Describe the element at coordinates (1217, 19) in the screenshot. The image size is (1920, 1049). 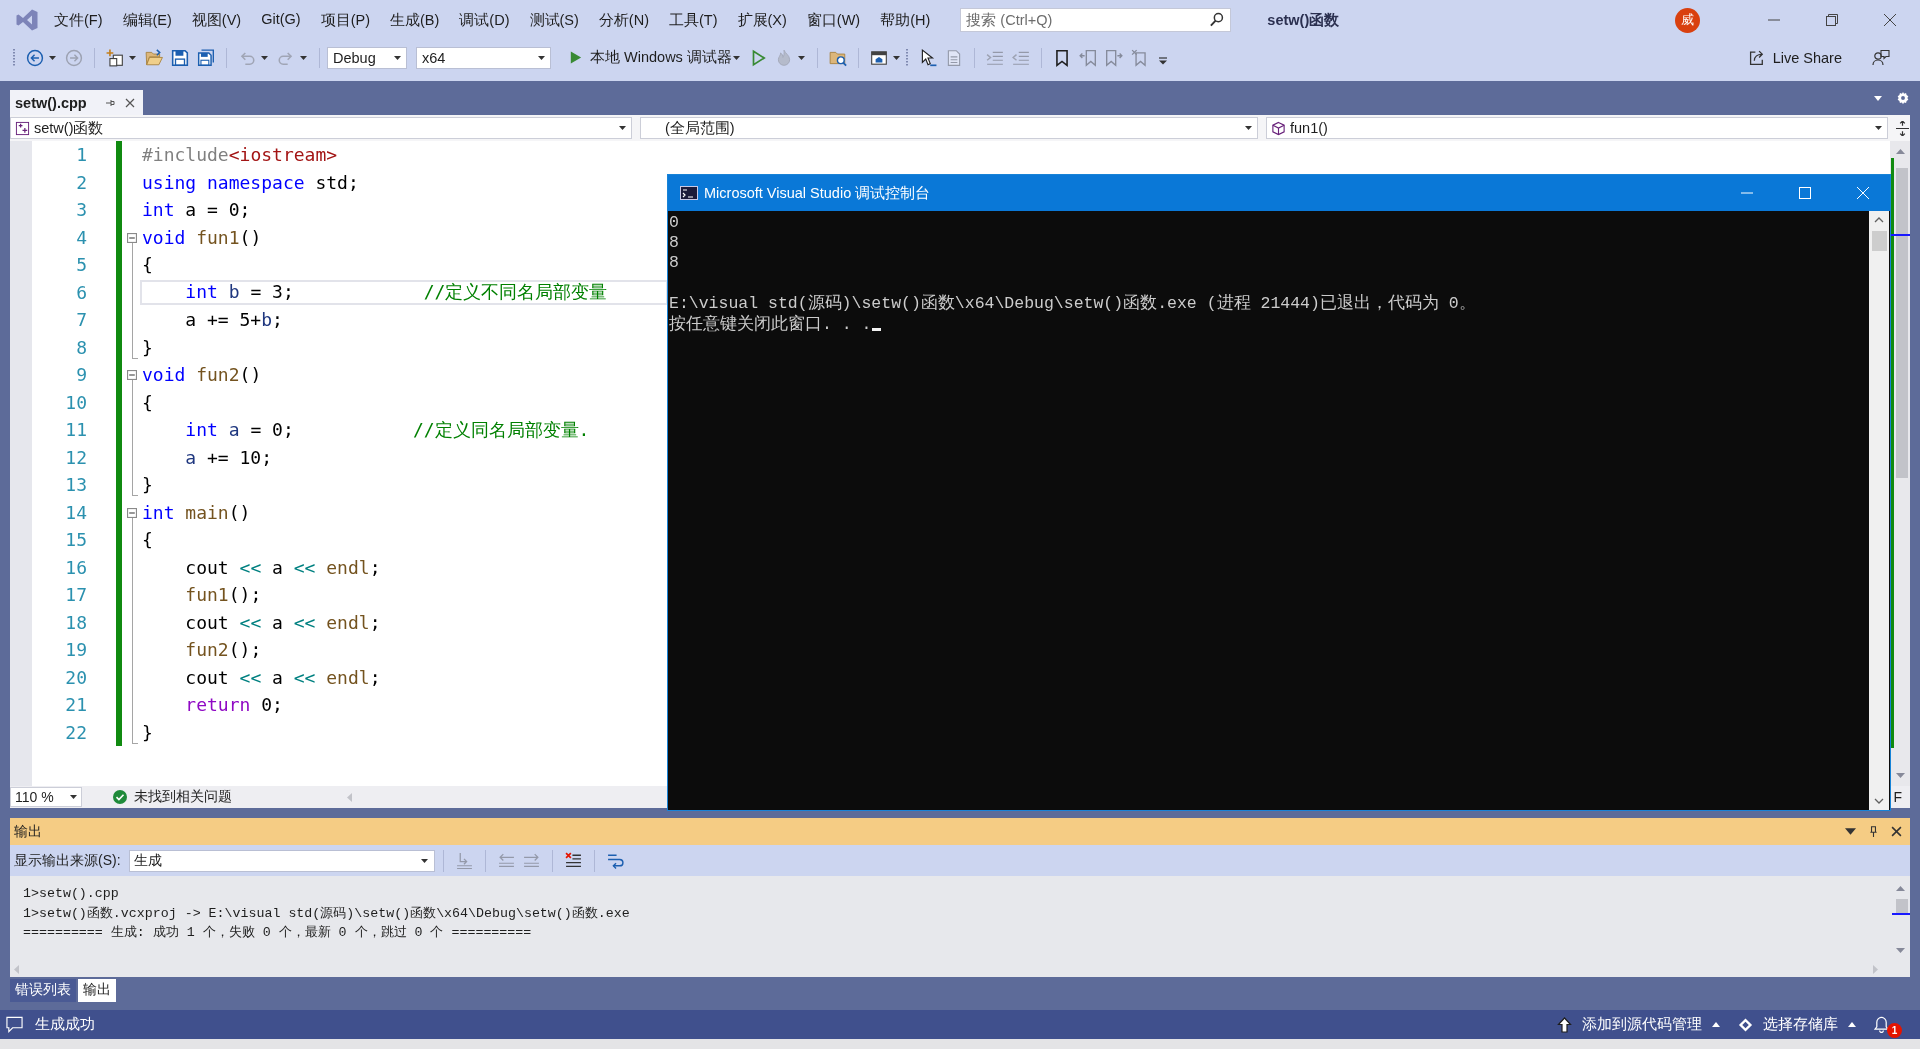
I see `search-icon` at that location.